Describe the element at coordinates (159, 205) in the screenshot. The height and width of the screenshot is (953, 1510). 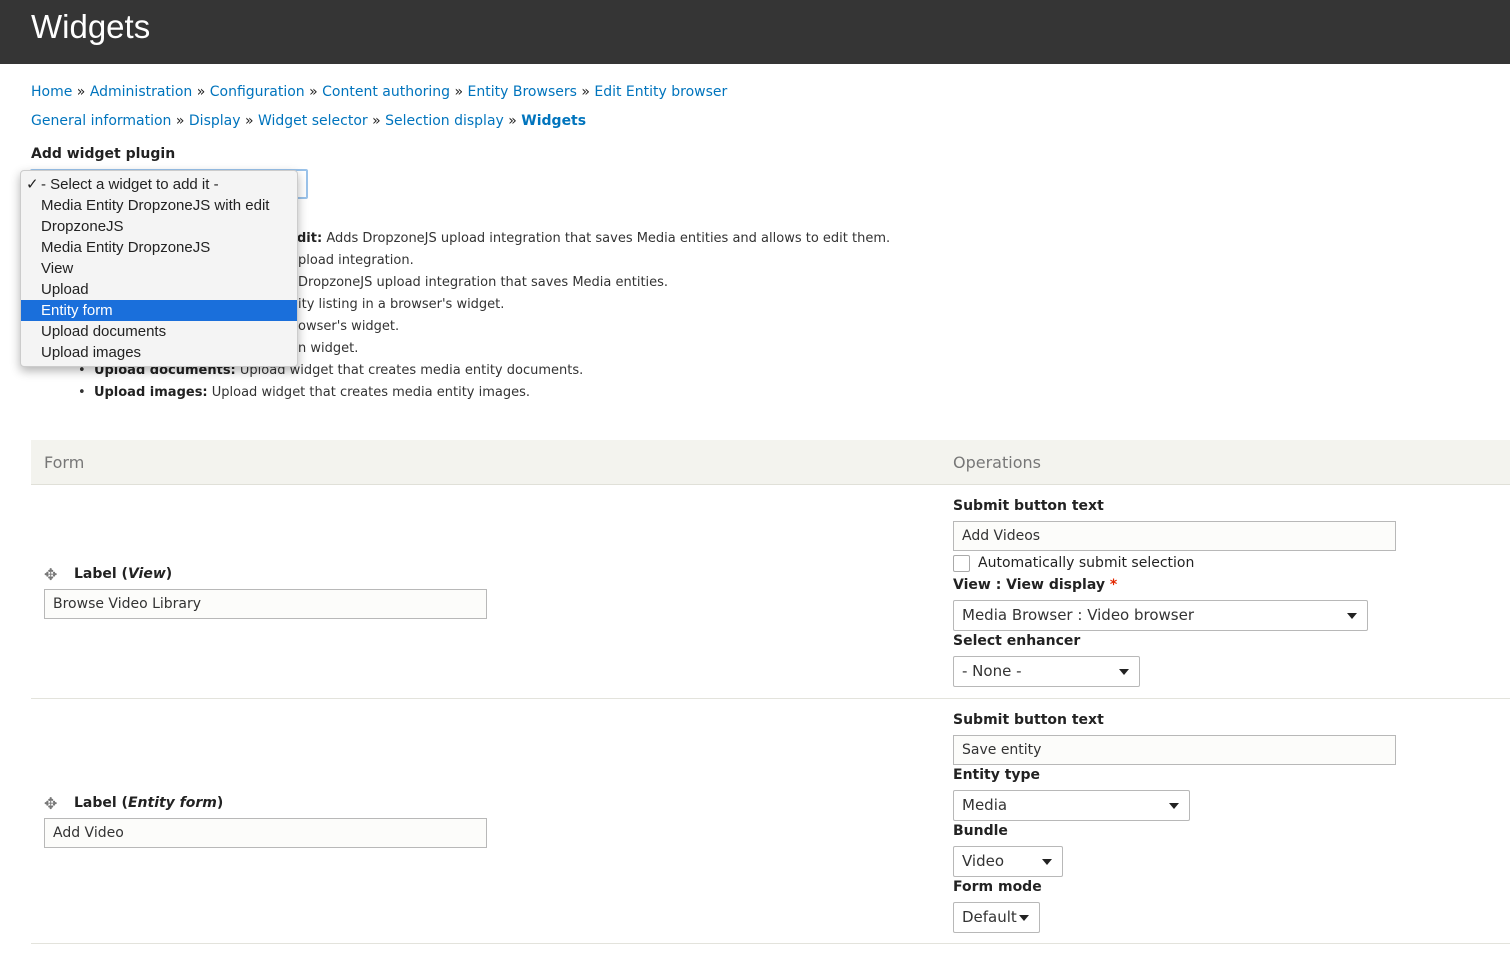
I see `option-media-dropzone-edit: Media Entity DropzoneJS with edit` at that location.